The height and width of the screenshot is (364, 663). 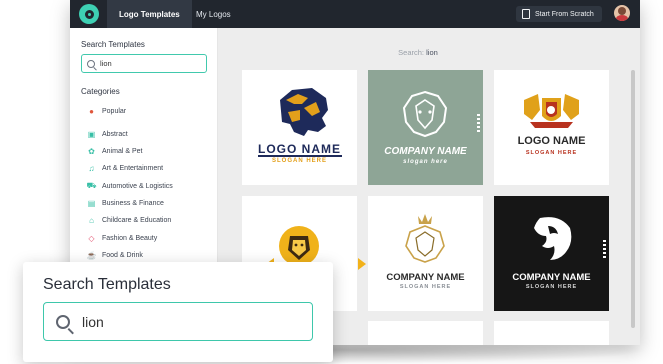 I want to click on app-logo-icon, so click(x=89, y=14).